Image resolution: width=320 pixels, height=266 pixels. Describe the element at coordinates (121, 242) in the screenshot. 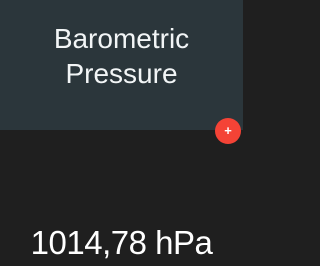

I see `pressure-value: 1014,78 hPa` at that location.